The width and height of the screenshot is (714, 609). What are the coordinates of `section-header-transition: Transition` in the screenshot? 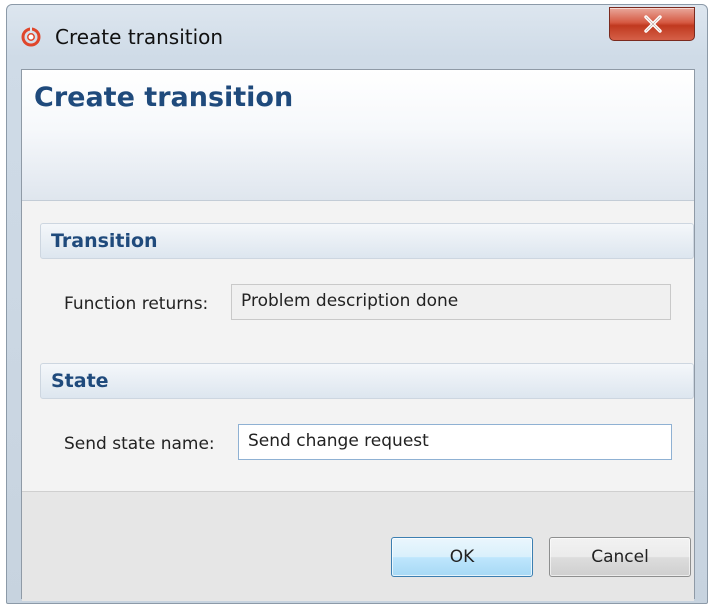 It's located at (367, 241).